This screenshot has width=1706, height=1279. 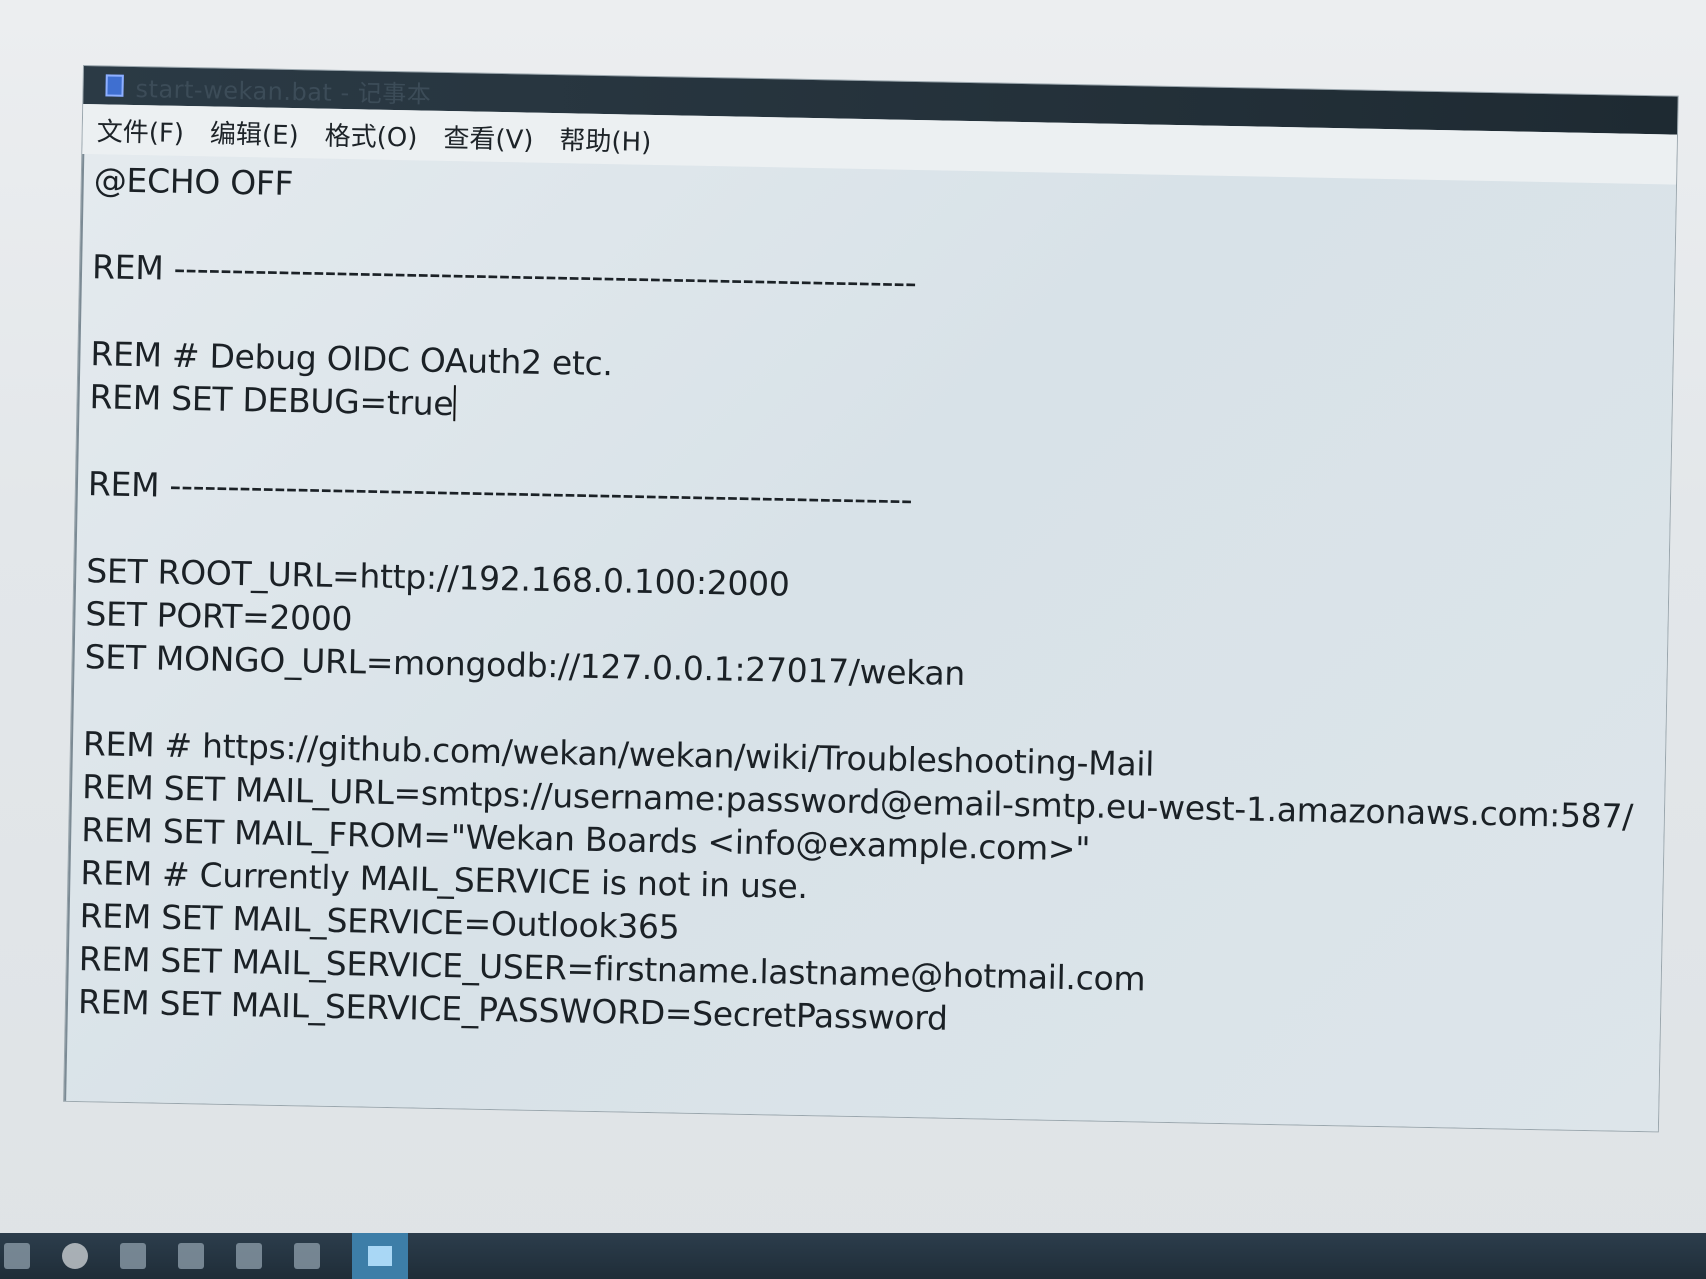 I want to click on pin-icon, so click(x=191, y=1256).